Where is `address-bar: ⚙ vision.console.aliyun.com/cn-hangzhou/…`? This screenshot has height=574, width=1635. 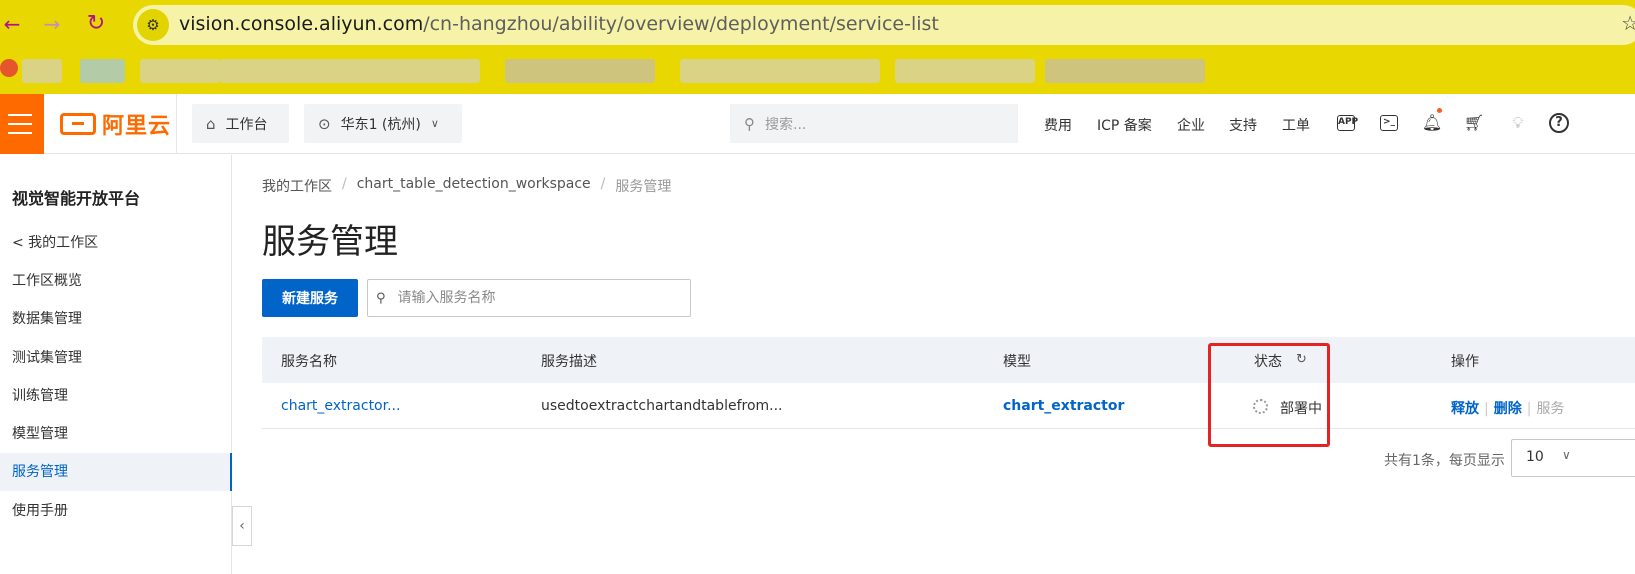 address-bar: ⚙ vision.console.aliyun.com/cn-hangzhou/… is located at coordinates (884, 25).